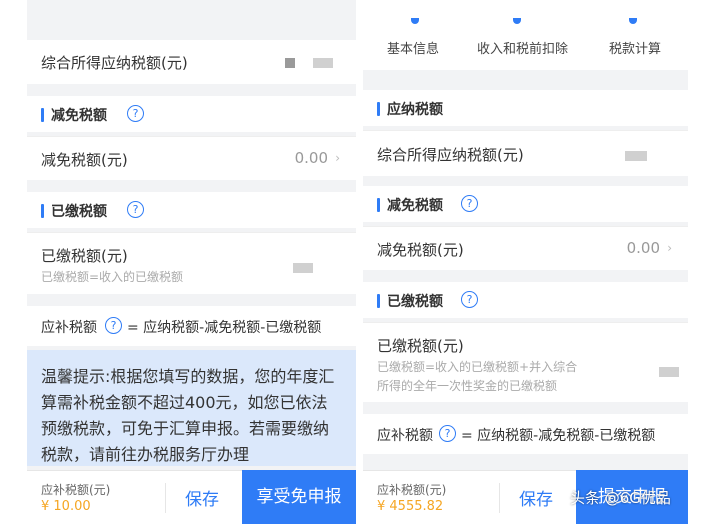 The image size is (711, 524). Describe the element at coordinates (525, 35) in the screenshot. I see `step-tabs: 基本信息 收入和税前扣除 税款计算` at that location.